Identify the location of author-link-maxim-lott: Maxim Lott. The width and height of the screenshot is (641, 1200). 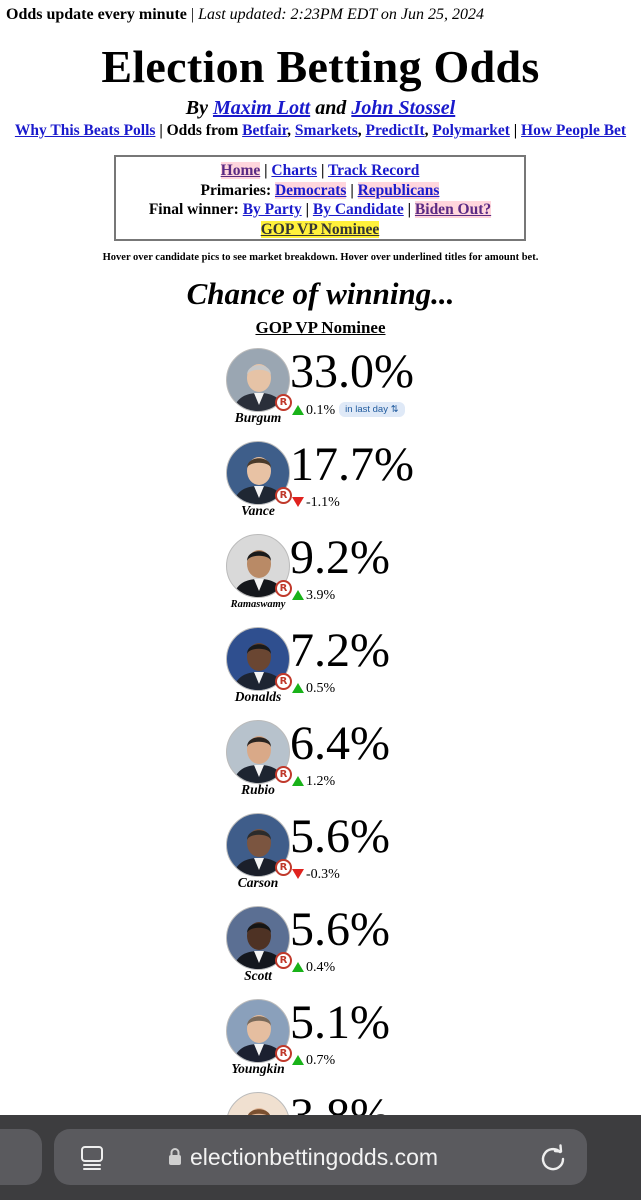
(261, 108).